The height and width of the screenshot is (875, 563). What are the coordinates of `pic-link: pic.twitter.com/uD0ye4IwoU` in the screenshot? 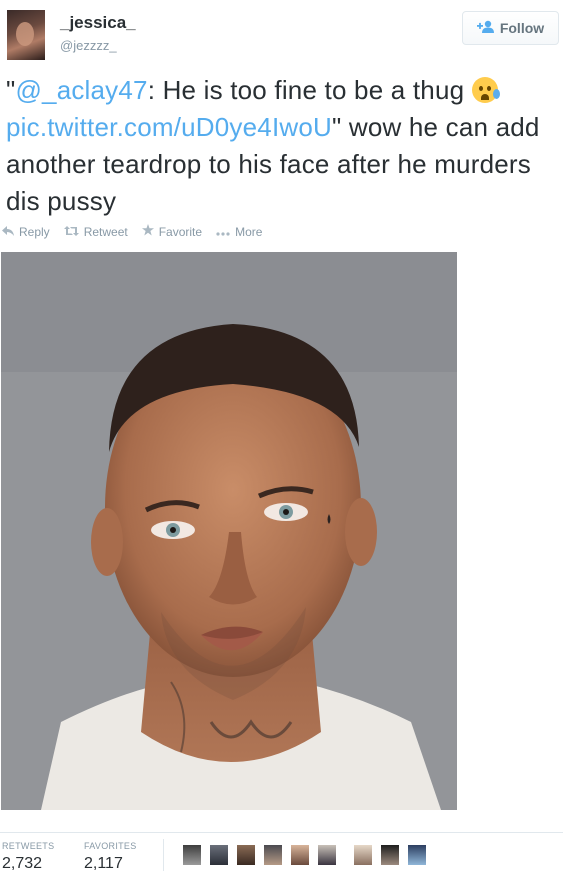 It's located at (169, 127).